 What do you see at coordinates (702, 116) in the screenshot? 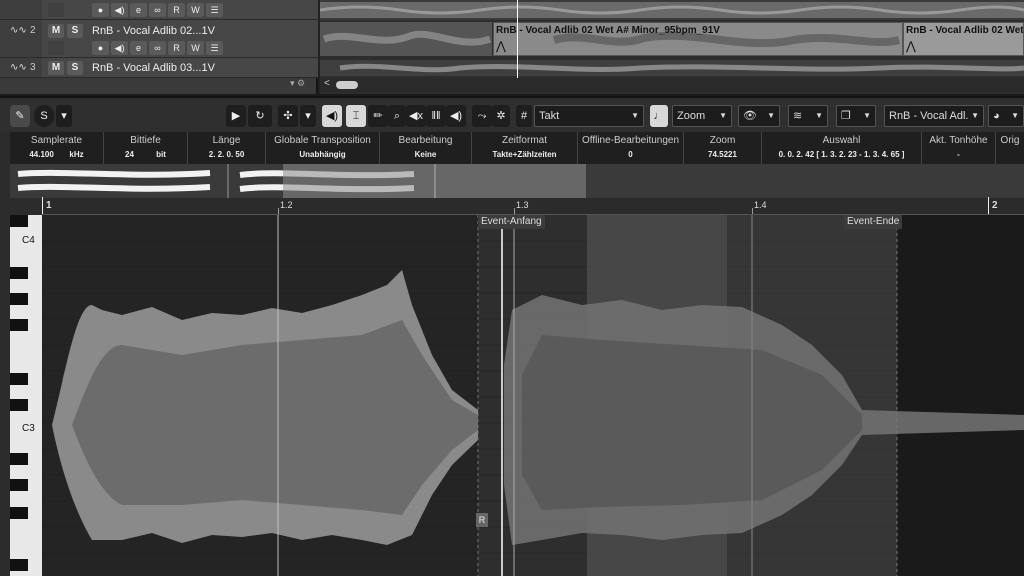
I see `zoom-dropdown: Zoom ▼` at bounding box center [702, 116].